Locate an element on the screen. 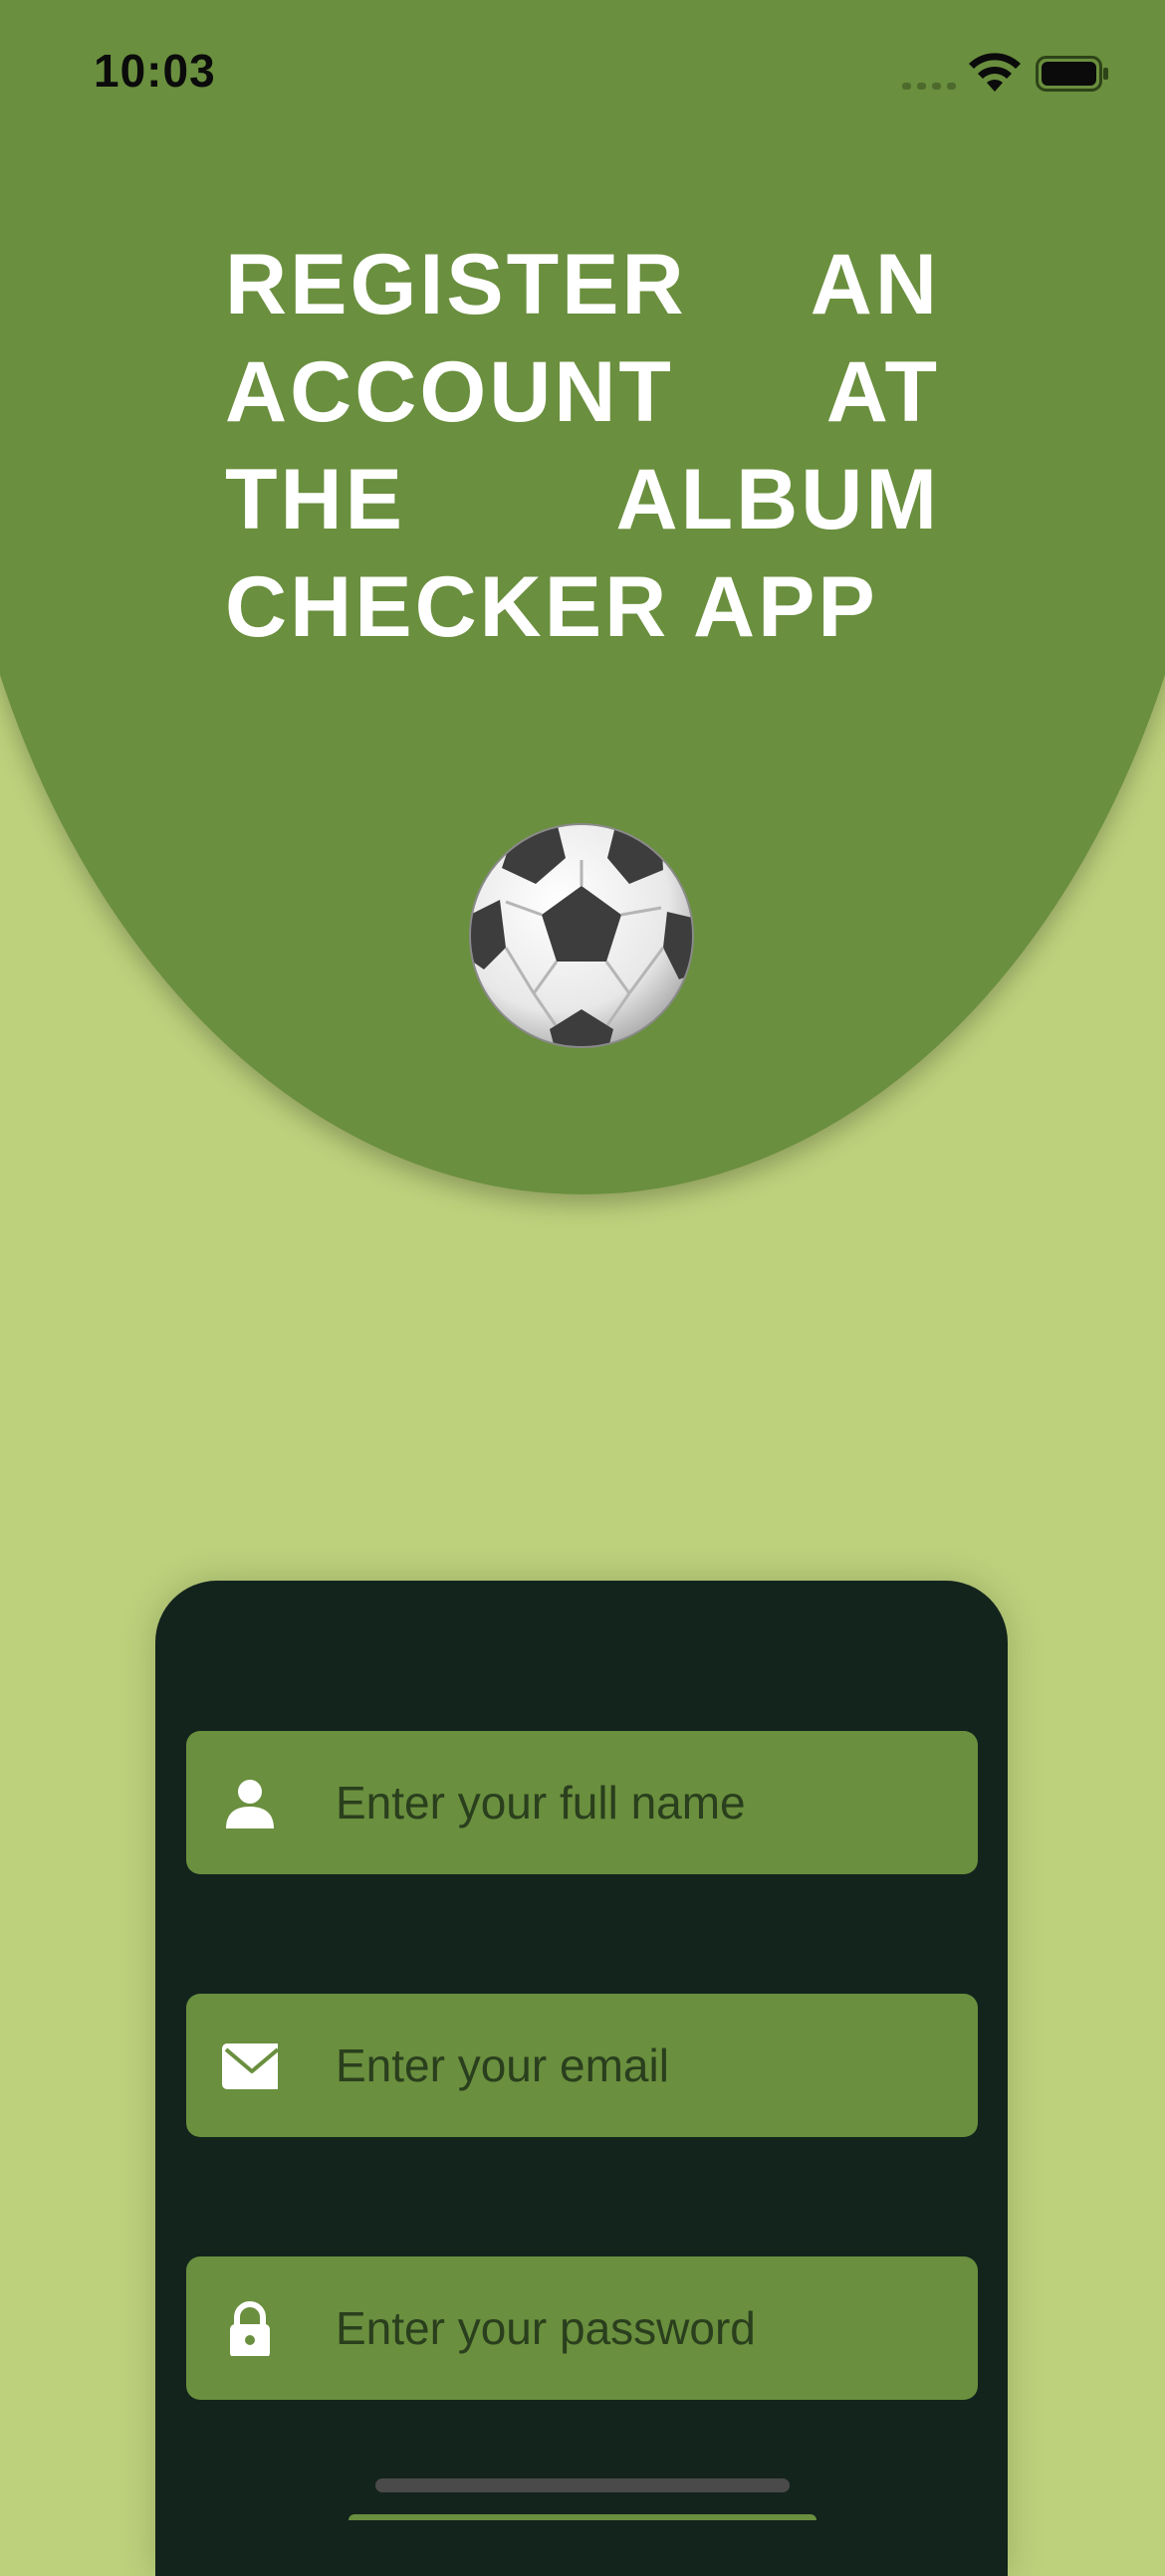 This screenshot has width=1165, height=2576. lock-icon is located at coordinates (250, 2328).